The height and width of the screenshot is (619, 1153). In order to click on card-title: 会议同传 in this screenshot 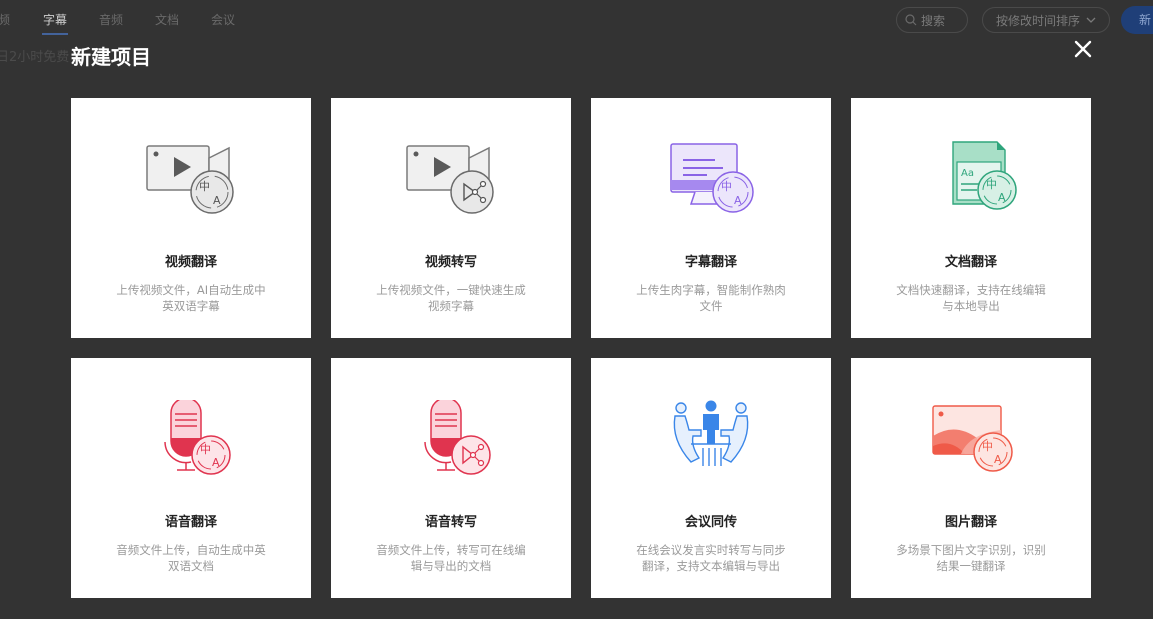, I will do `click(710, 522)`.